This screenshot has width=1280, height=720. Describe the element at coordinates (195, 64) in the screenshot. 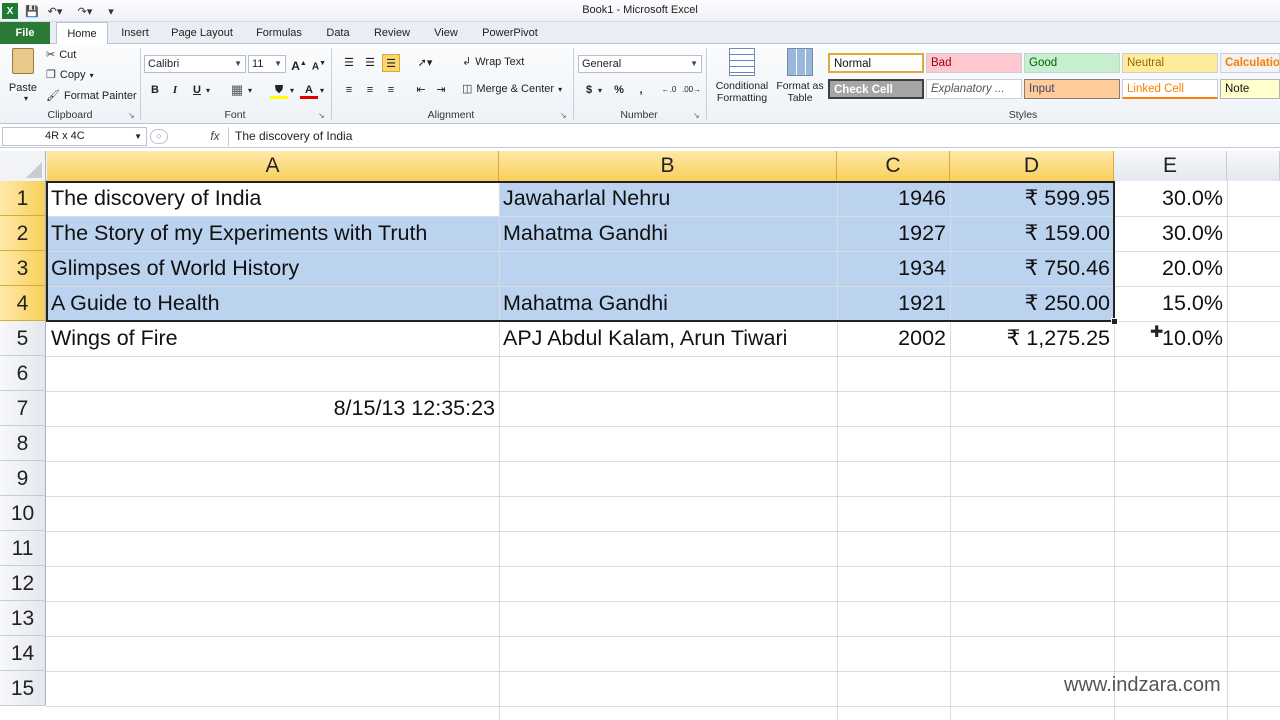

I see `font-name-select: Calibri ▼` at that location.